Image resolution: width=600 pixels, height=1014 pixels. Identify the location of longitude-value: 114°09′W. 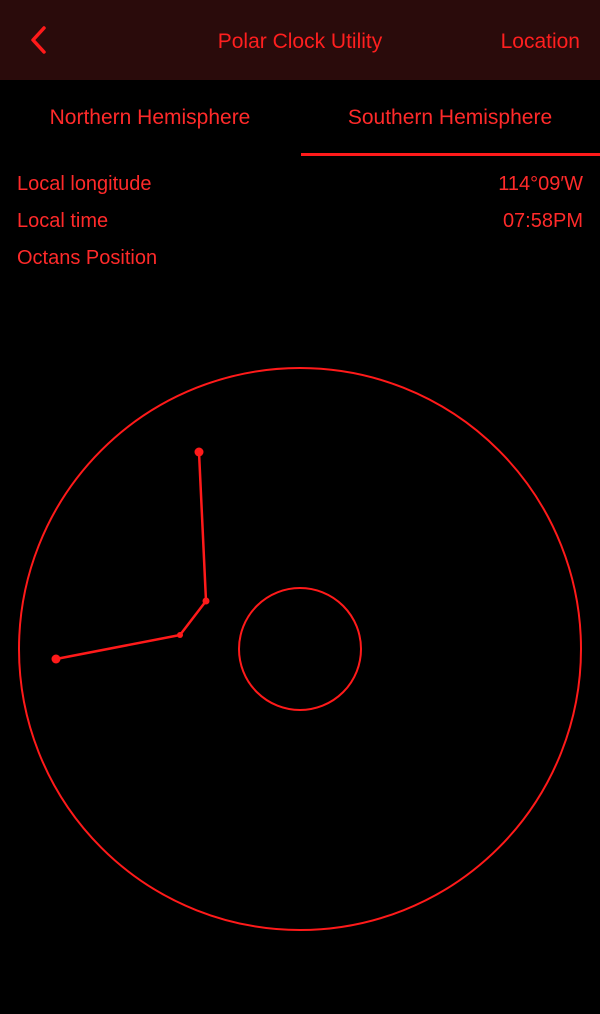
(540, 184).